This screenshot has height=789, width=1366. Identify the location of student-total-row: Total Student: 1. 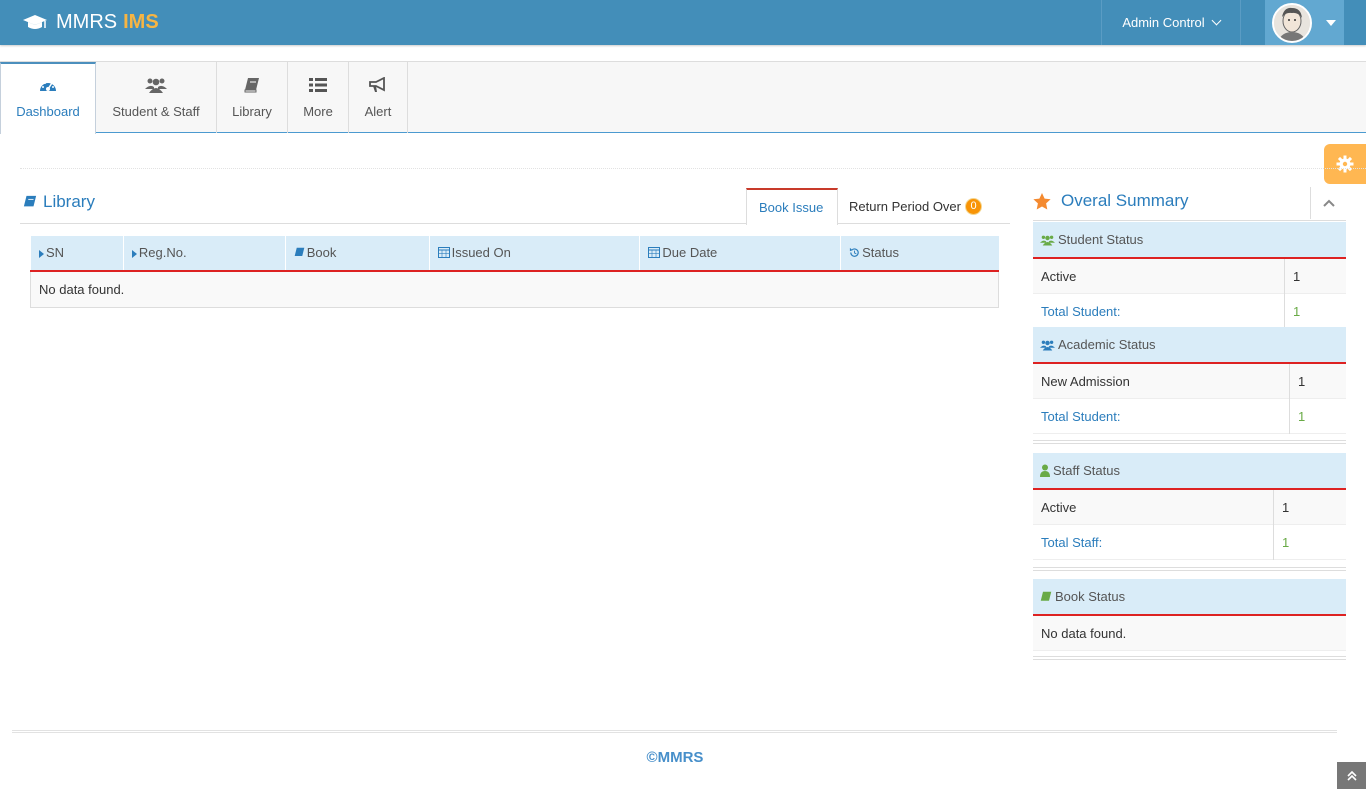
(1189, 311).